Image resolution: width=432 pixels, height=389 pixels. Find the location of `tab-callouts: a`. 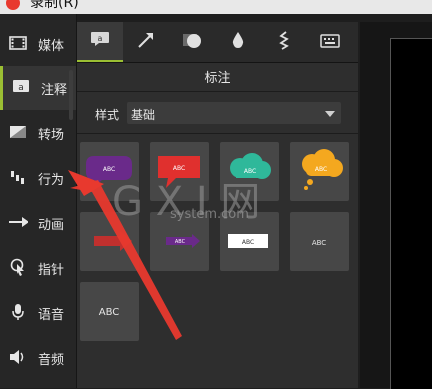

tab-callouts: a is located at coordinates (100, 42).